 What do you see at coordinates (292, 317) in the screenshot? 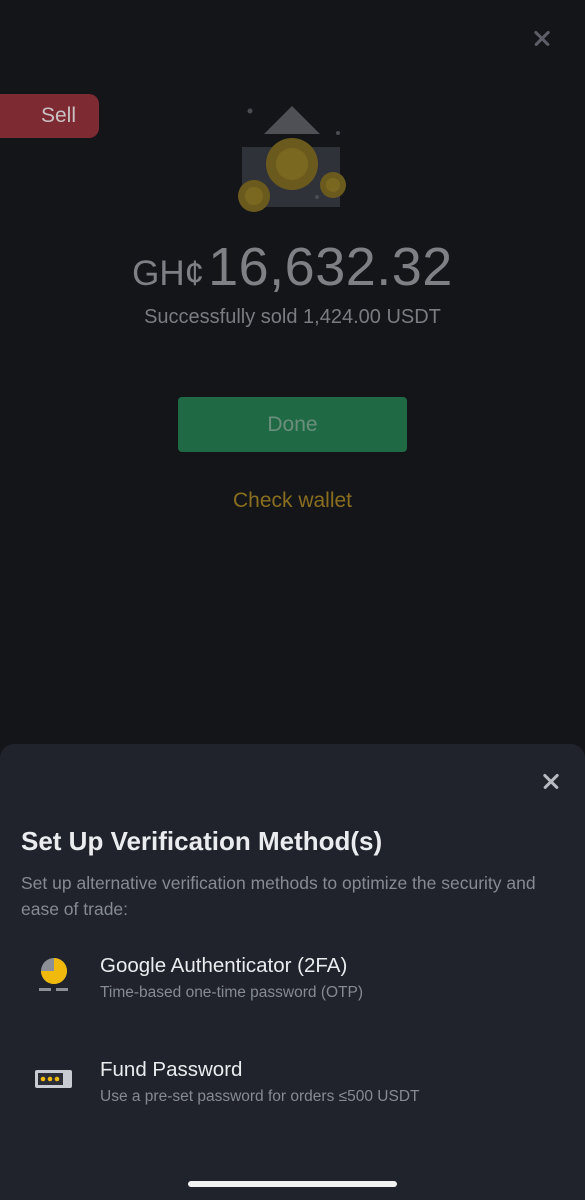
I see `success-message: Successfully sold 1,424.00 USDT` at bounding box center [292, 317].